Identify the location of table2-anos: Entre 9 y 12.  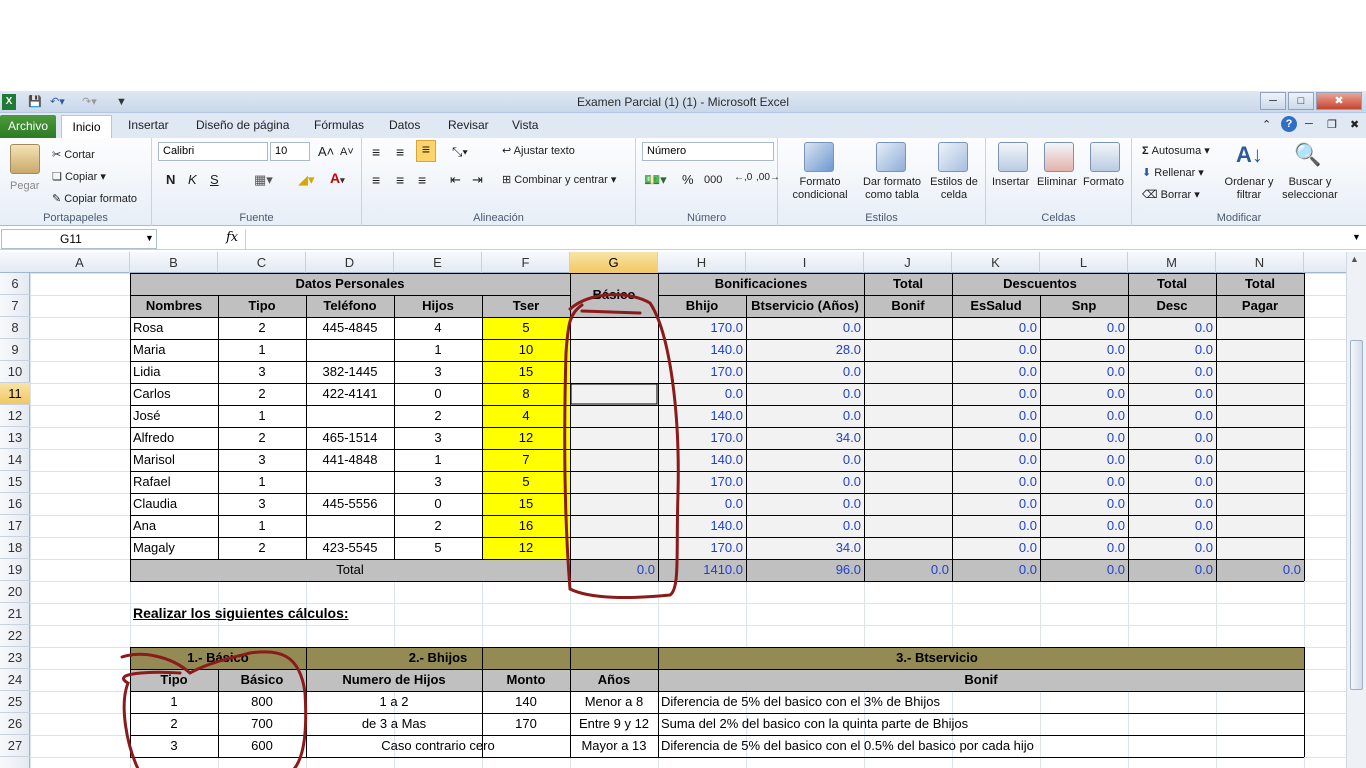
(614, 724).